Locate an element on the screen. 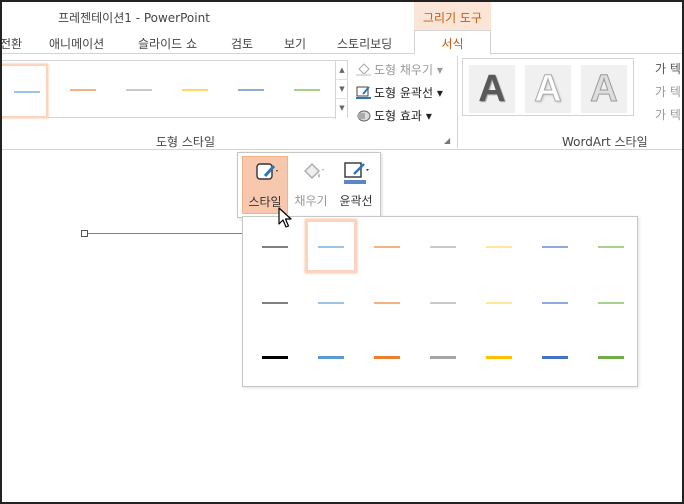 The image size is (684, 504). shape-effects-button: 도형 효과 ▾ is located at coordinates (394, 115).